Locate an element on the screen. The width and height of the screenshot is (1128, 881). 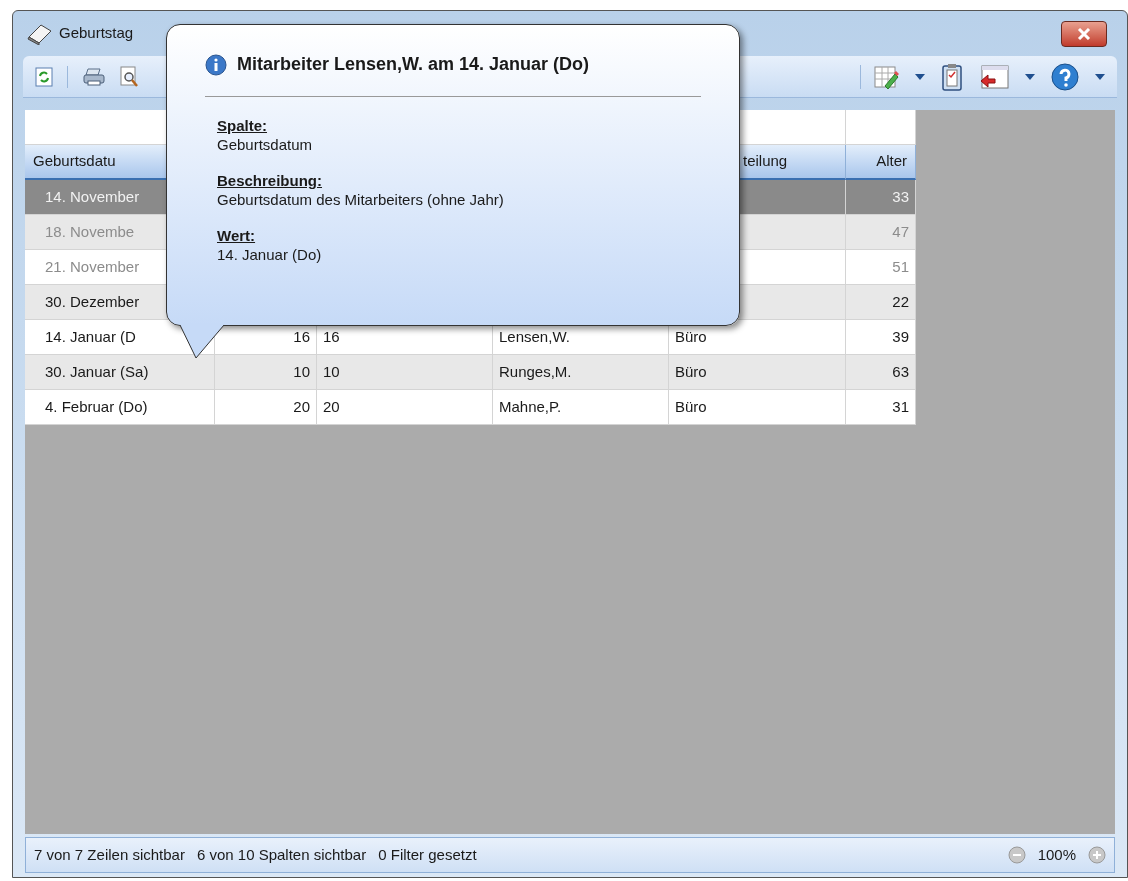
tooltip-label: Spalte: is located at coordinates (242, 126).